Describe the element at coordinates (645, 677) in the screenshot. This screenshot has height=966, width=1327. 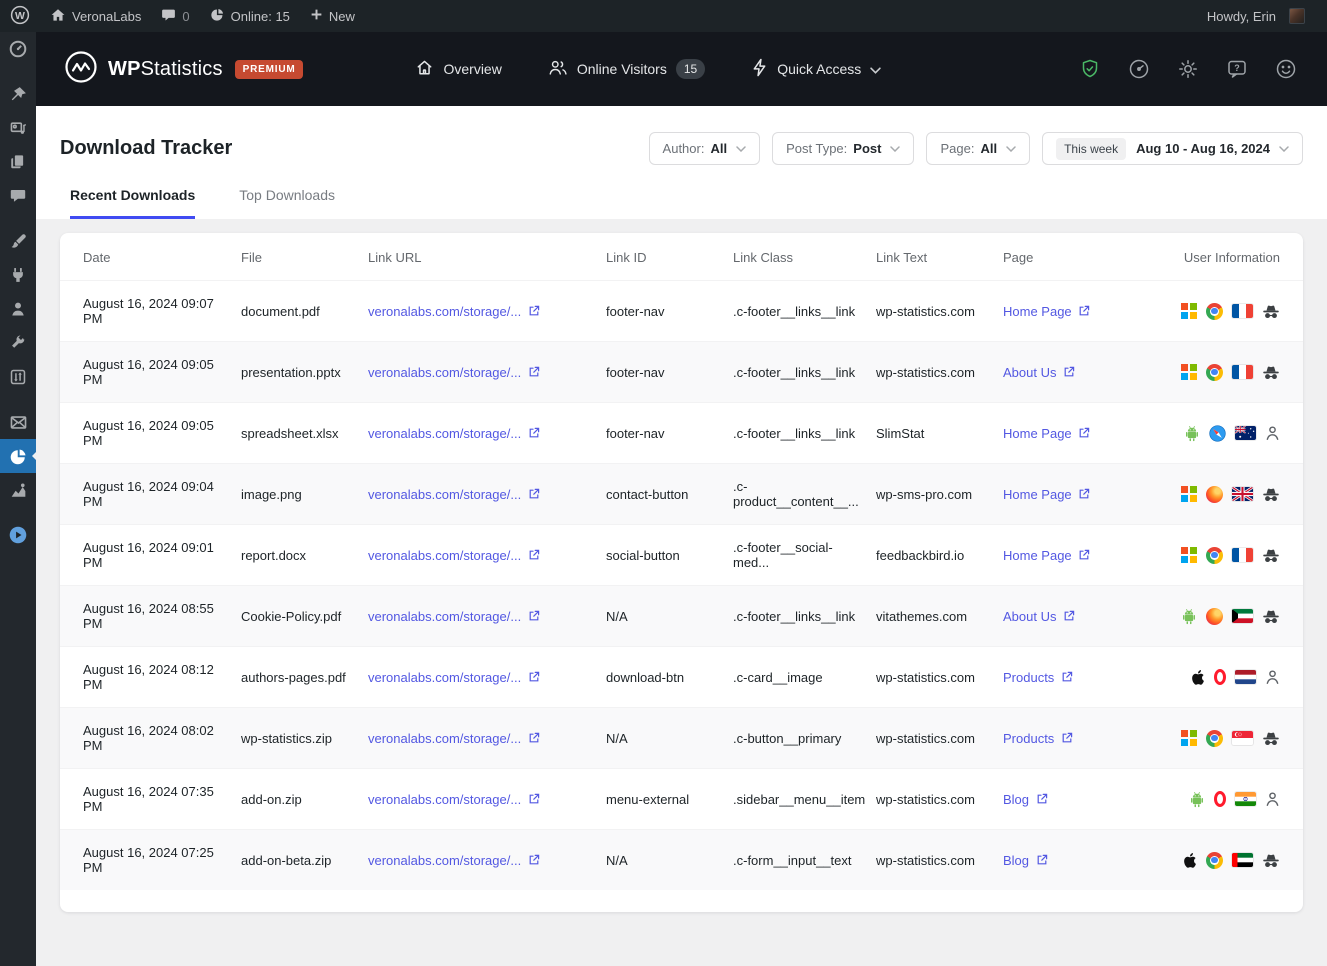
I see `cell-link-id: download-btn` at that location.